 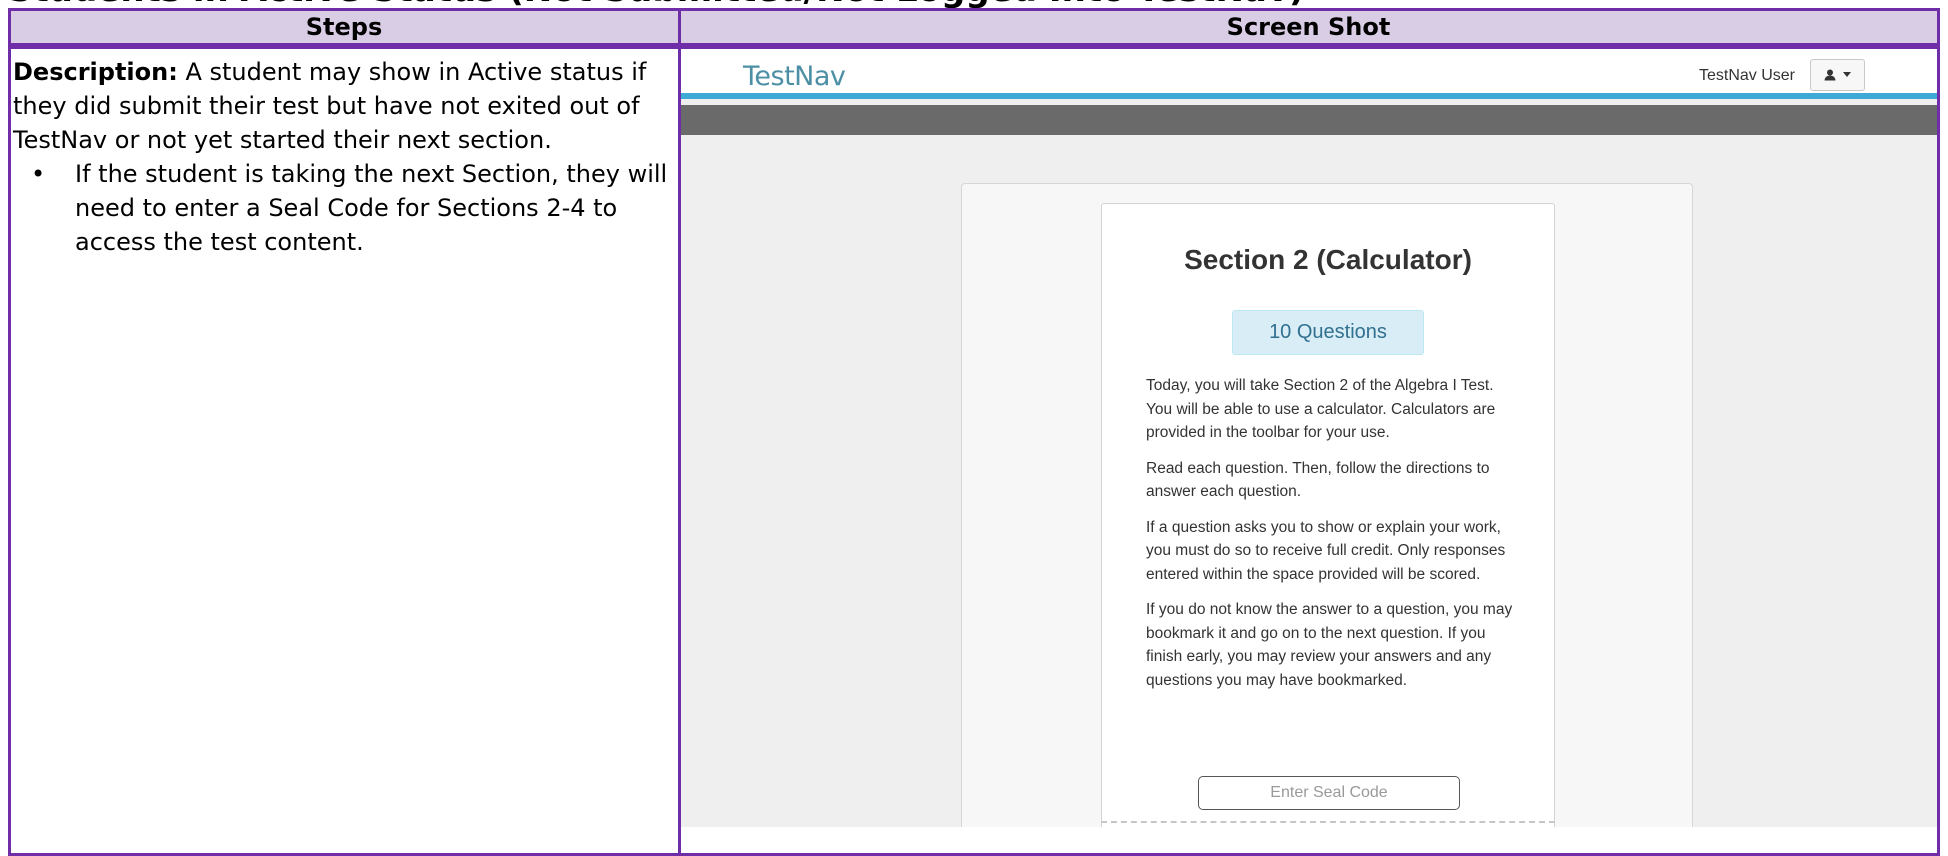 I want to click on seal-code-input, so click(x=1329, y=793).